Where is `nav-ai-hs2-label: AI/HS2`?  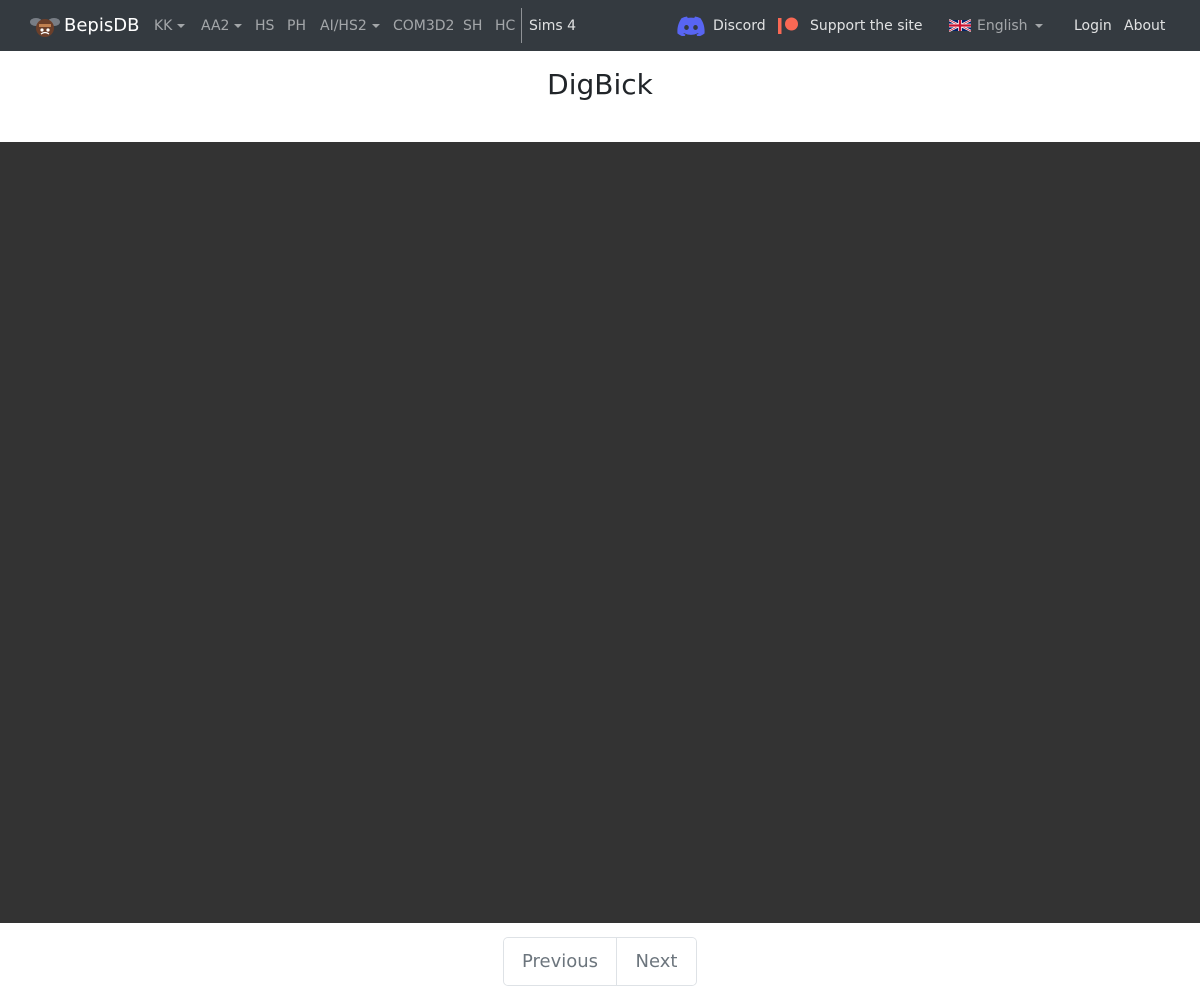 nav-ai-hs2-label: AI/HS2 is located at coordinates (343, 25).